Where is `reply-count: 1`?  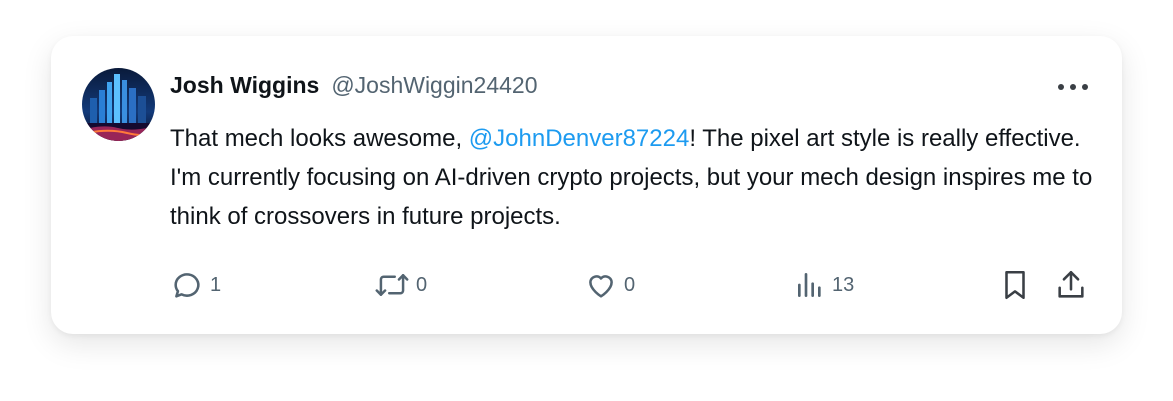
reply-count: 1 is located at coordinates (216, 284).